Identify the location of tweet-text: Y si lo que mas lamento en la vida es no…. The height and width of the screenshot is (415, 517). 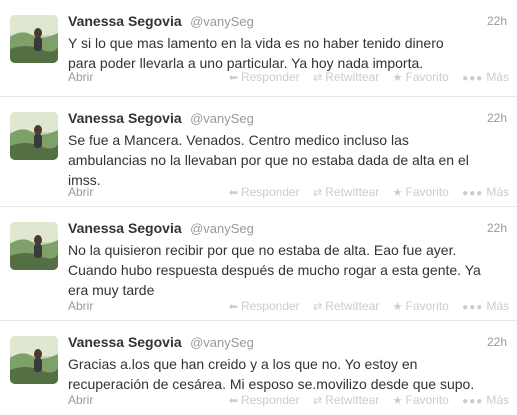
(288, 53).